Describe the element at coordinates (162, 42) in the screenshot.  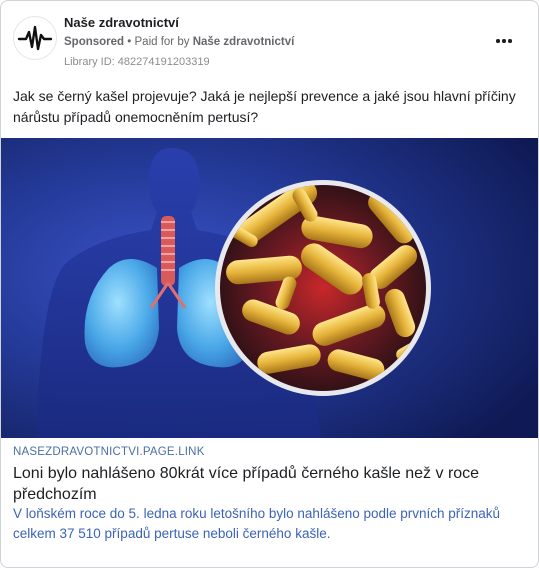
I see `paid-for-by-label: Paid for by` at that location.